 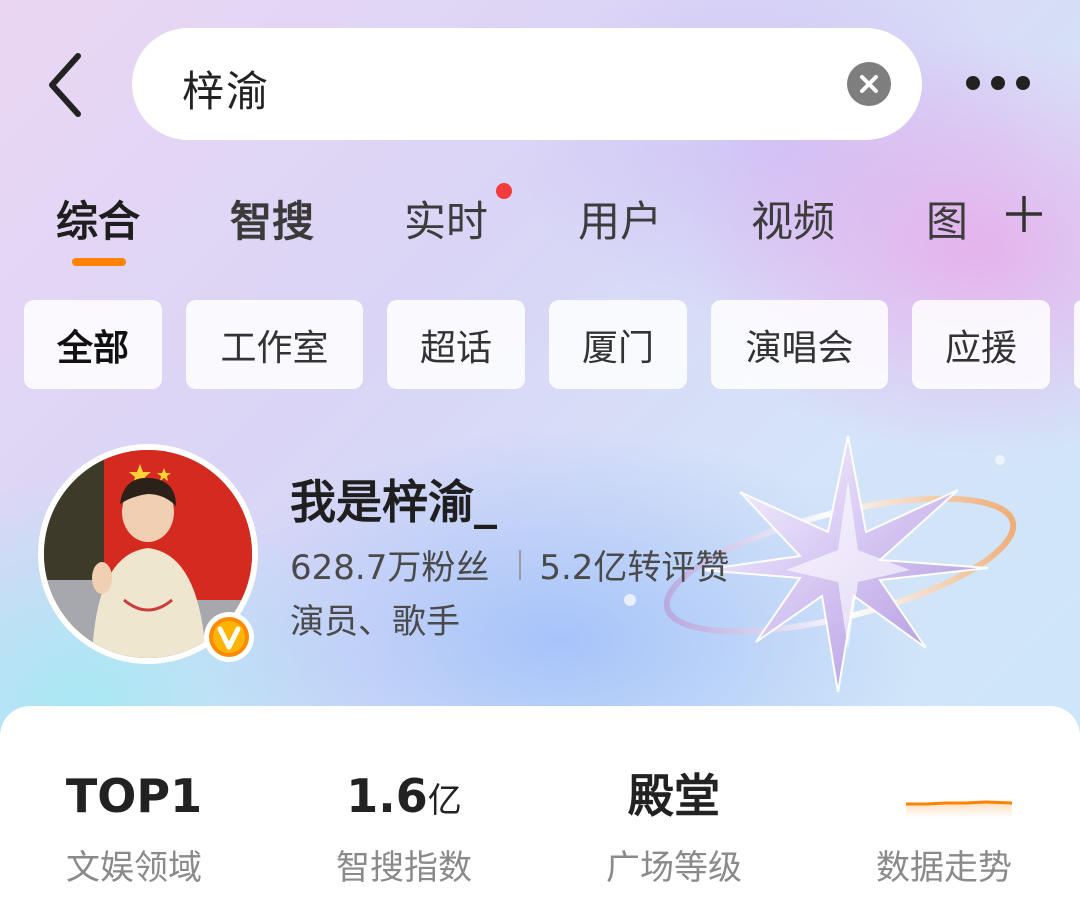 What do you see at coordinates (674, 796) in the screenshot?
I see `metric-value: 殿堂` at bounding box center [674, 796].